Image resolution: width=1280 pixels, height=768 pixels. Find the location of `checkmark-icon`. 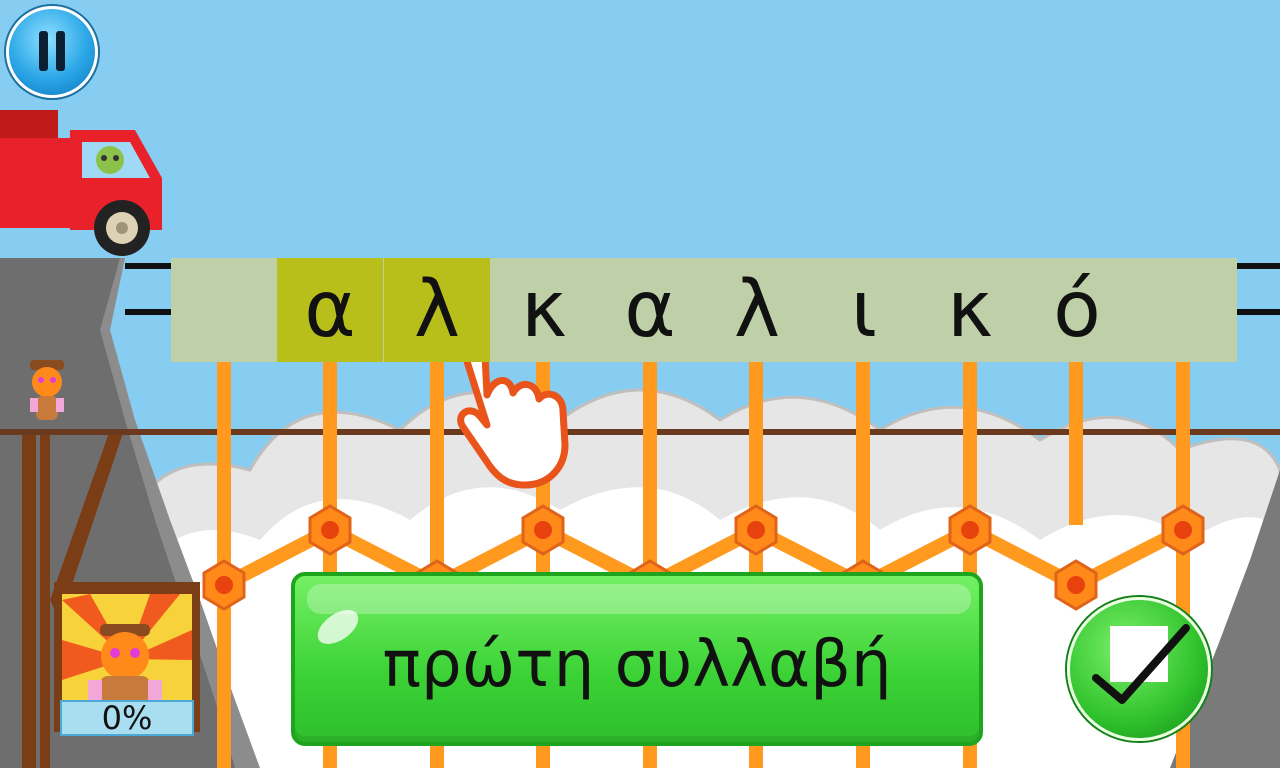

checkmark-icon is located at coordinates (1141, 664).